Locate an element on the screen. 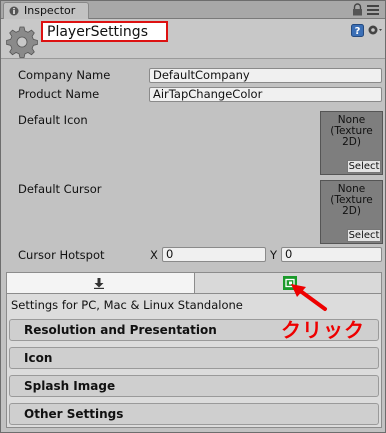 Image resolution: width=386 pixels, height=433 pixels. tab-inspector: Inspector is located at coordinates (46, 10).